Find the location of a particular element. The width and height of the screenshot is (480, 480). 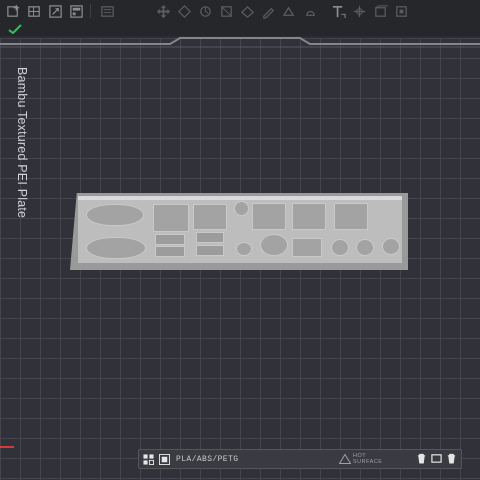

plate-label: Bambu Textured PEI Plate is located at coordinates (22, 143).